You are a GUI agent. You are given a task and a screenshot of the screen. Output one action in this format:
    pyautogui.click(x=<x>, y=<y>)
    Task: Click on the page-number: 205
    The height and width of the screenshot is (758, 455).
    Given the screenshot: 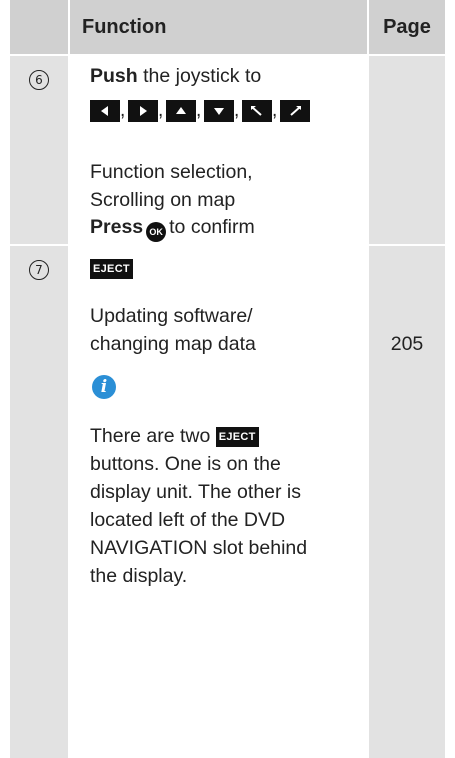 What is the action you would take?
    pyautogui.click(x=407, y=344)
    